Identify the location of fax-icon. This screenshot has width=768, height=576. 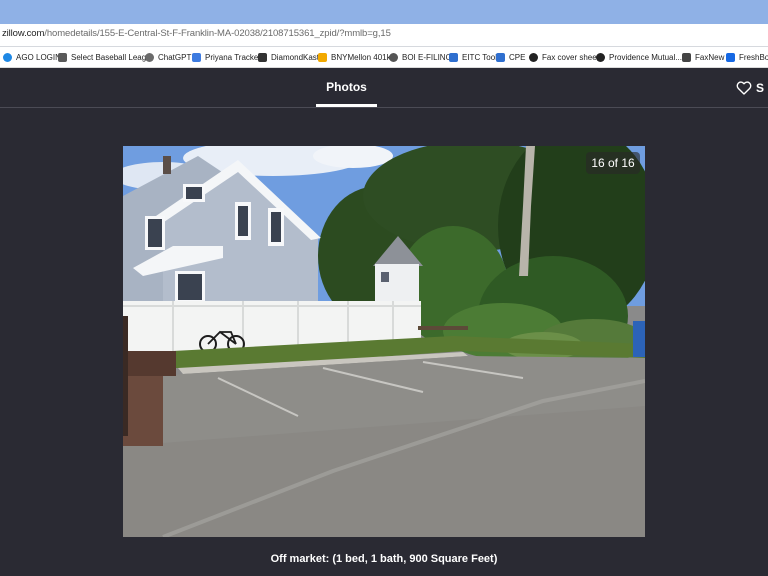
(686, 57).